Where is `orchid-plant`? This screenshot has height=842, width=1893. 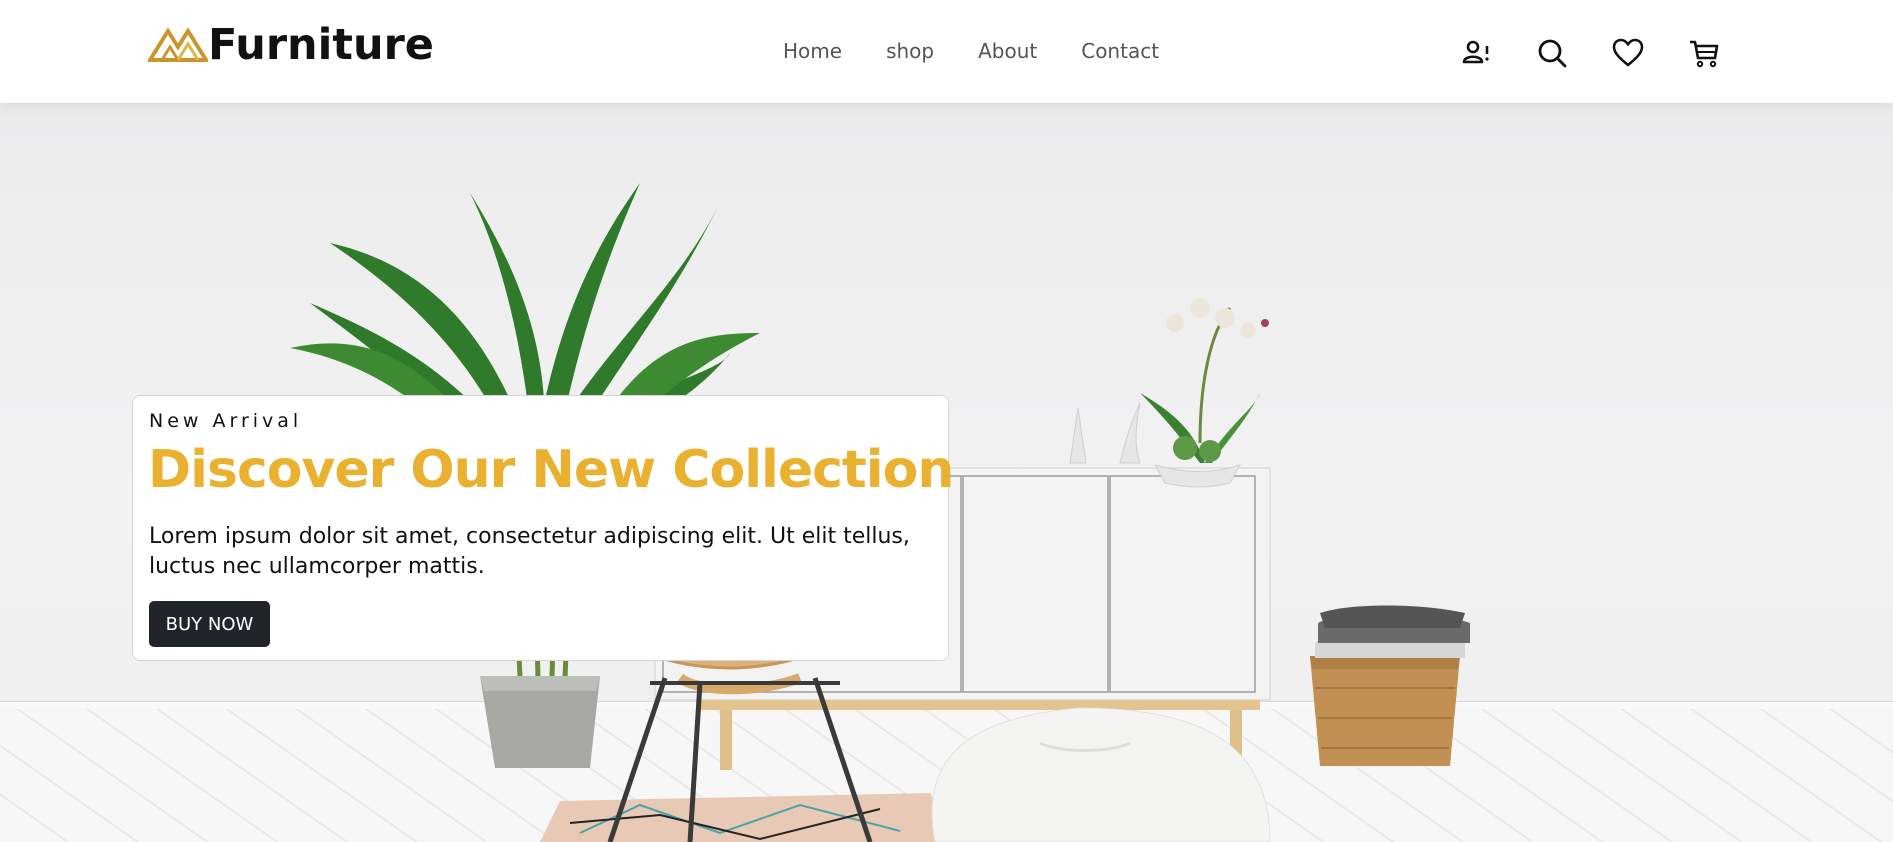 orchid-plant is located at coordinates (1204, 393).